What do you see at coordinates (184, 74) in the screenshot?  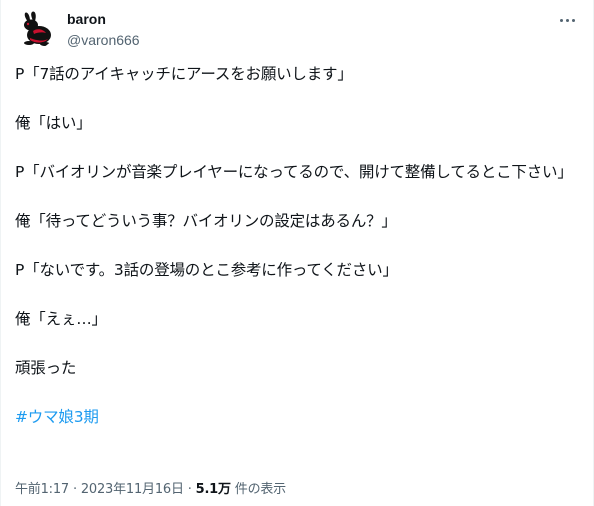 I see `tweet-paragraph: P「7話のアイキャッチにアースをお願いします」` at bounding box center [184, 74].